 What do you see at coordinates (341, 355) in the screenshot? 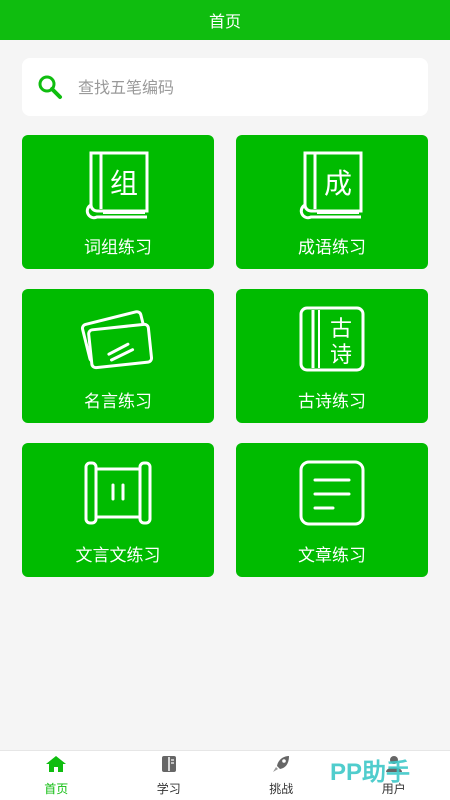
I see `svg-text: 诗` at bounding box center [341, 355].